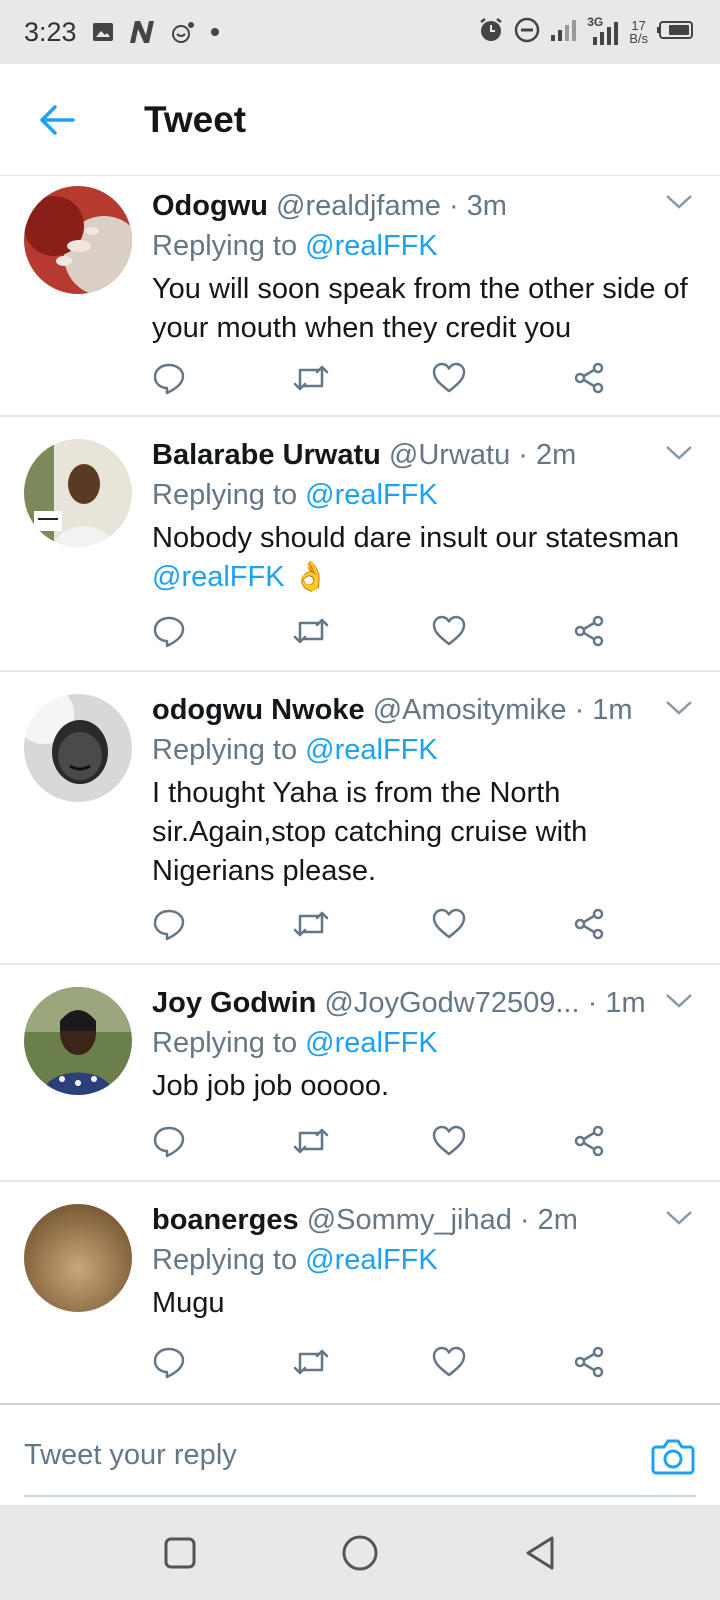  Describe the element at coordinates (673, 1456) in the screenshot. I see `camera-icon` at that location.